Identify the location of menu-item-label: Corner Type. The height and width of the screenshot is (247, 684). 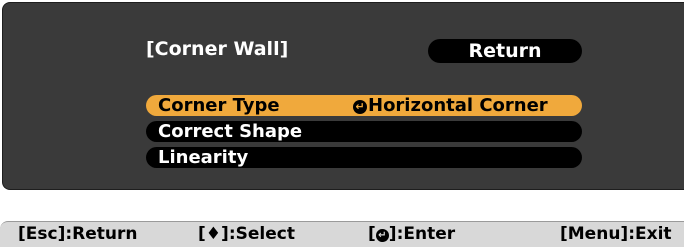
(219, 105).